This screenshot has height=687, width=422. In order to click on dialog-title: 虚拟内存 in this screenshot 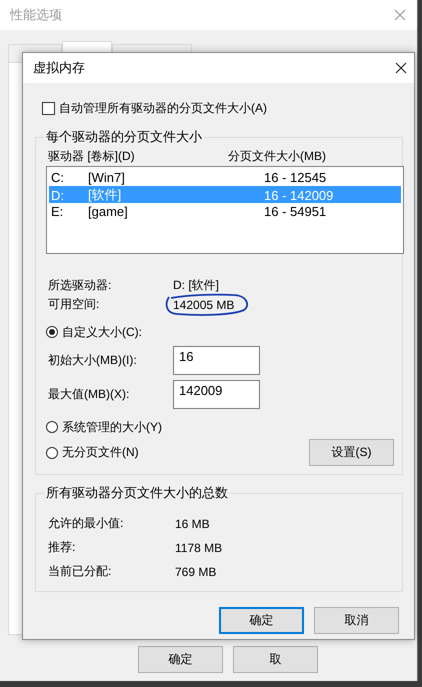, I will do `click(59, 68)`.